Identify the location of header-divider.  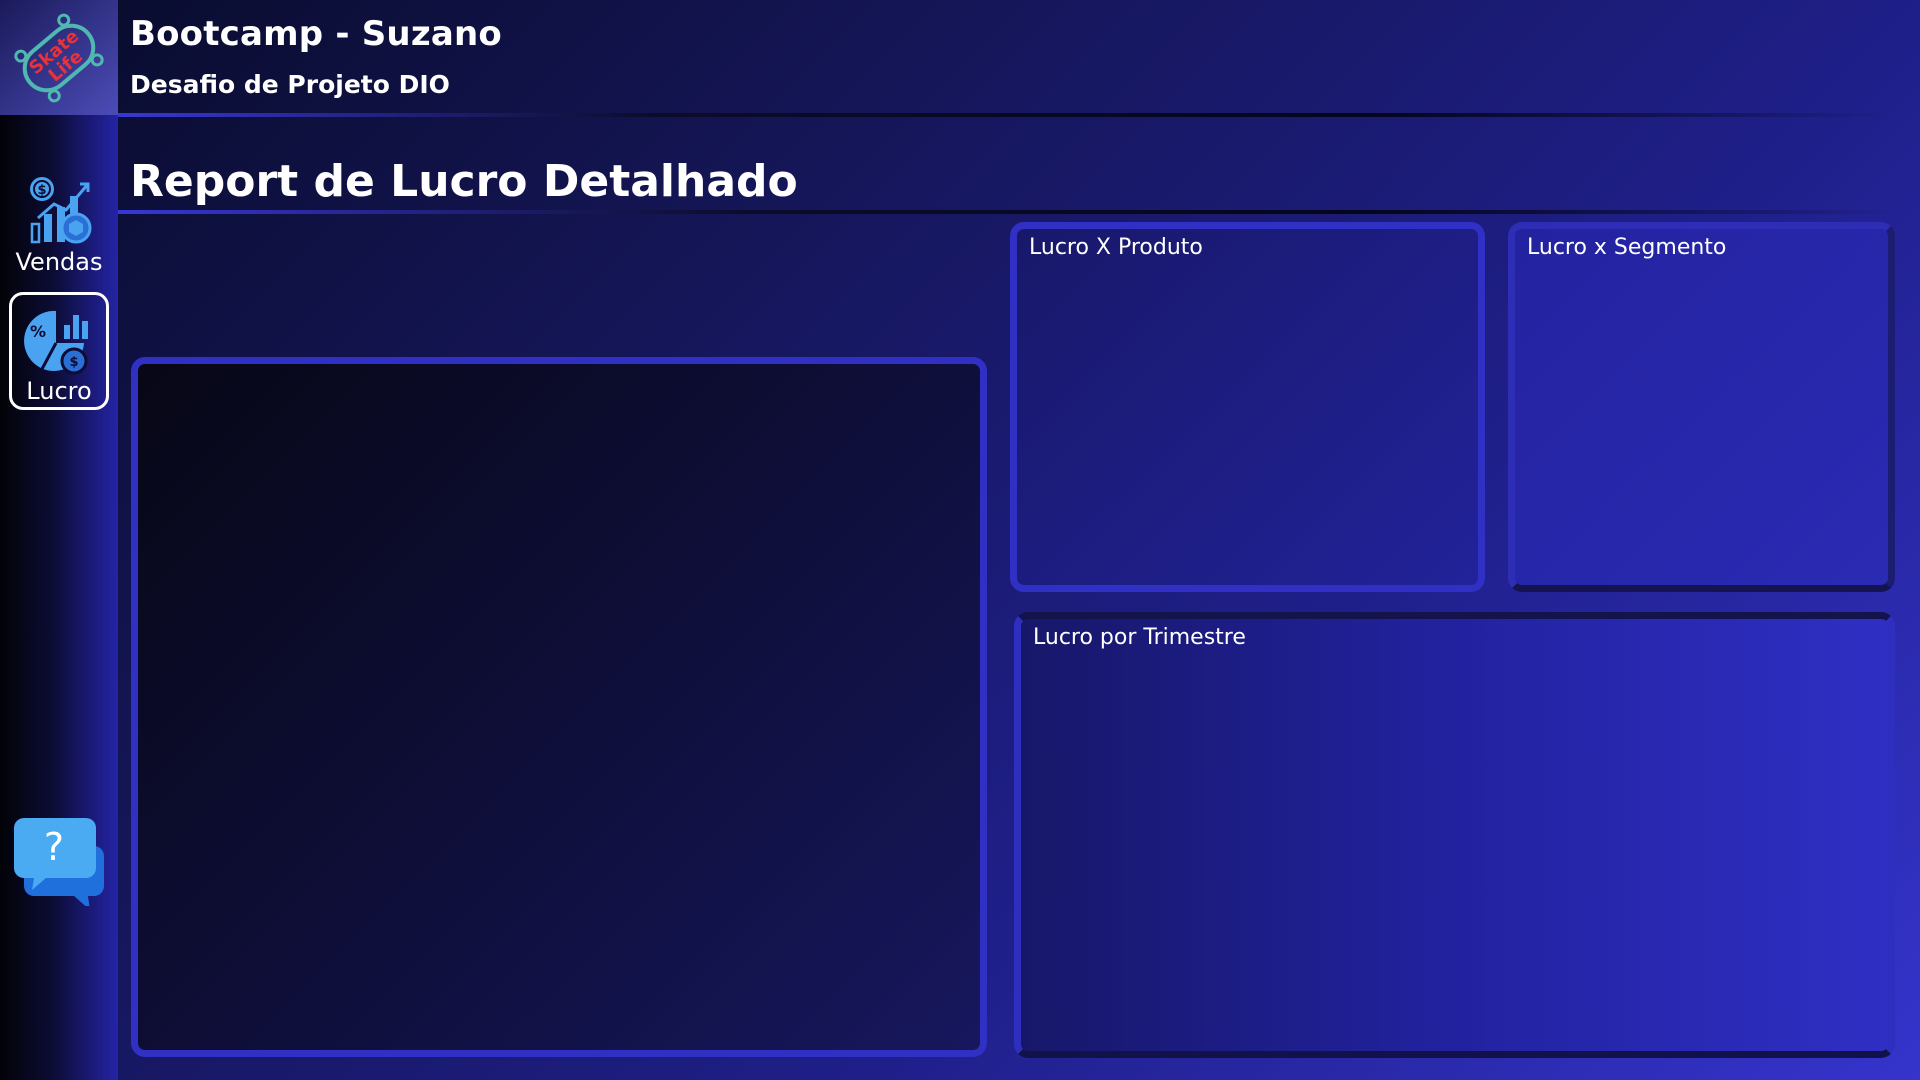
(1008, 115).